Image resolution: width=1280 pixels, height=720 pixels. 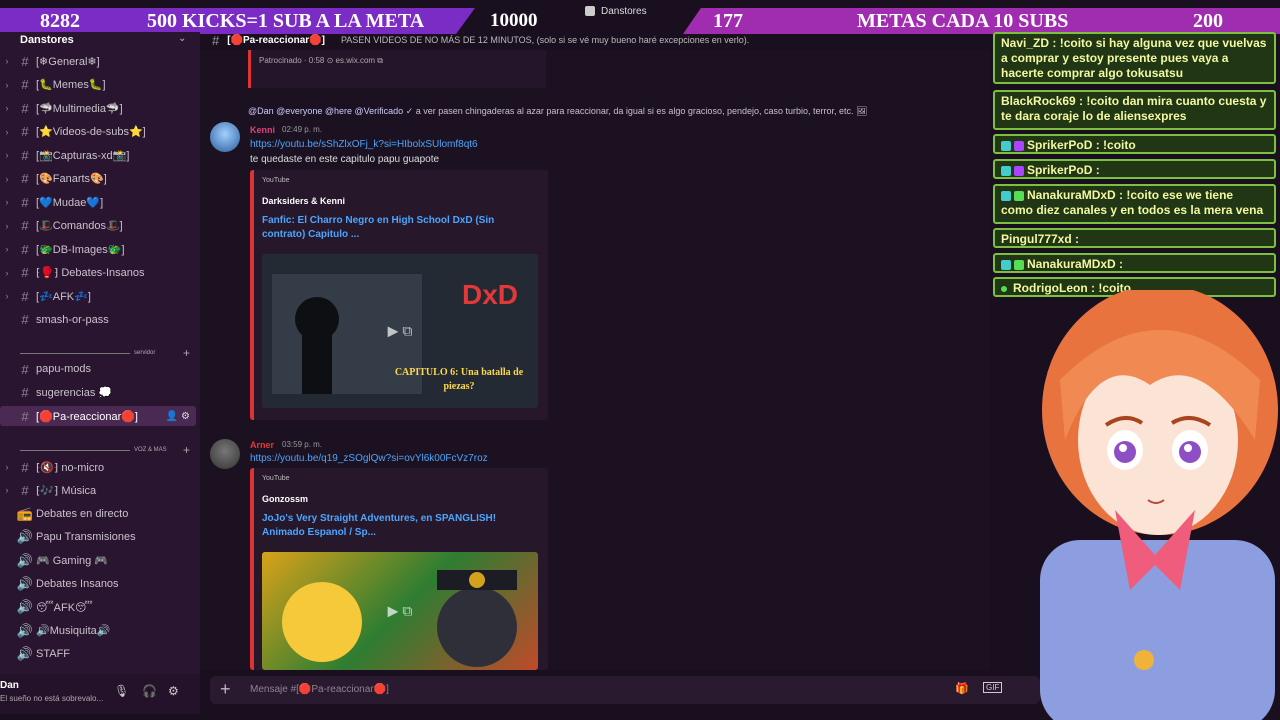 I want to click on sidebar-channel: 🔊 STAFF, so click(x=98, y=654).